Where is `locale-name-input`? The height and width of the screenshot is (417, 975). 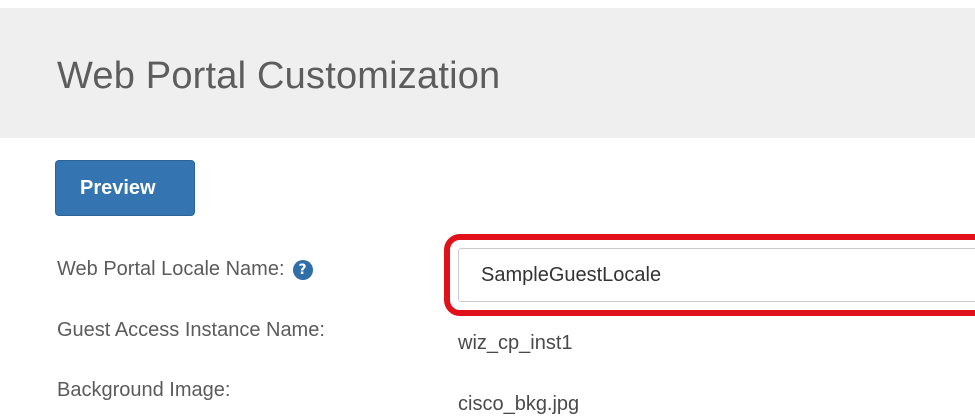 locale-name-input is located at coordinates (716, 275).